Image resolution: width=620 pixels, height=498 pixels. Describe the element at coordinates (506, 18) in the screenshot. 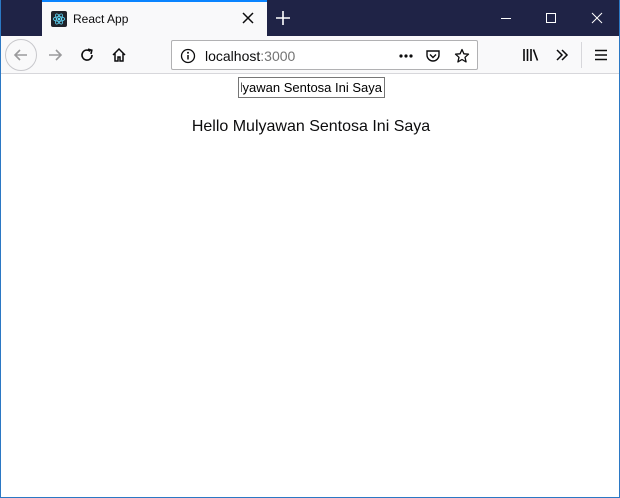

I see `minimize-icon` at that location.